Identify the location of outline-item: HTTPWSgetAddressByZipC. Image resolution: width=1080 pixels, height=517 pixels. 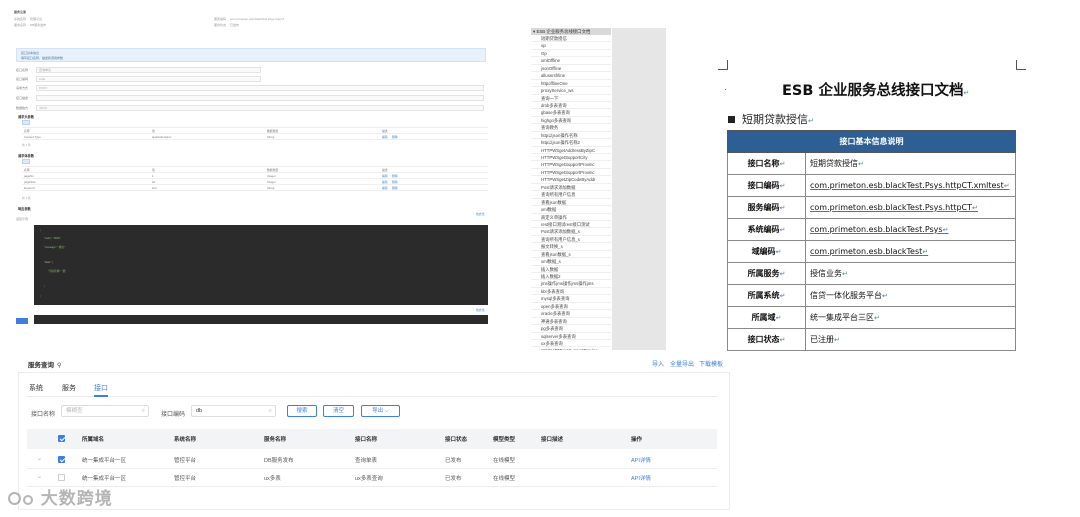
(571, 150).